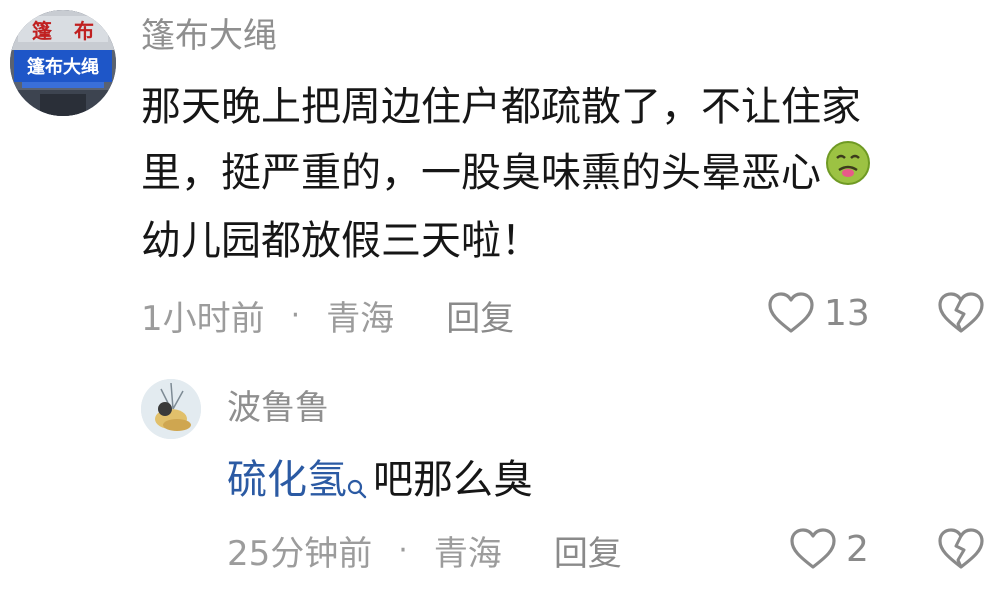 The image size is (1001, 599). Describe the element at coordinates (857, 549) in the screenshot. I see `like-count: 2` at that location.